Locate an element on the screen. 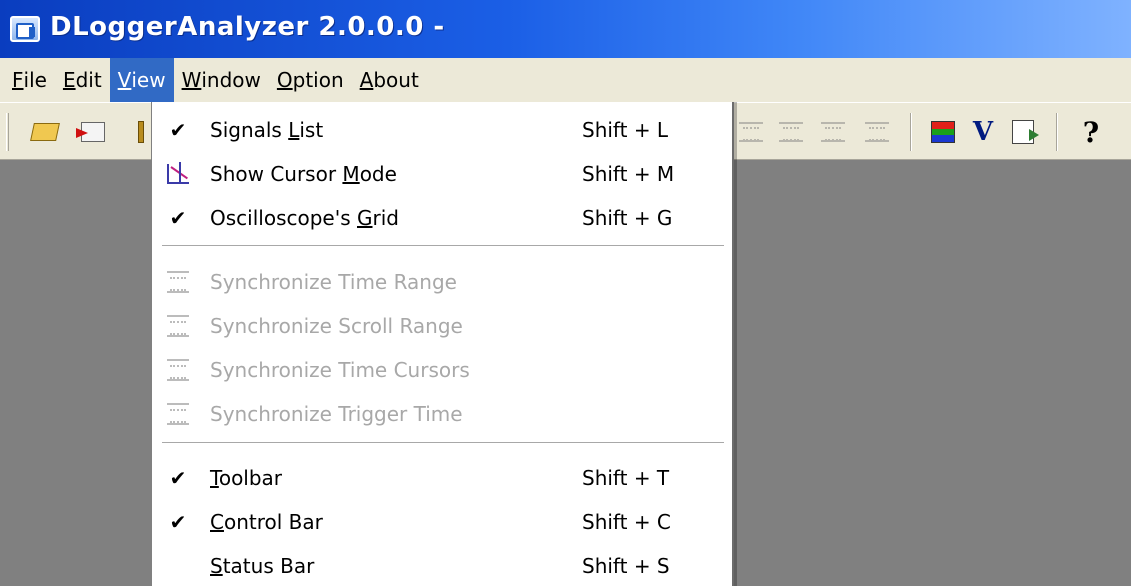 This screenshot has height=586, width=1131. v-icon: V is located at coordinates (983, 132).